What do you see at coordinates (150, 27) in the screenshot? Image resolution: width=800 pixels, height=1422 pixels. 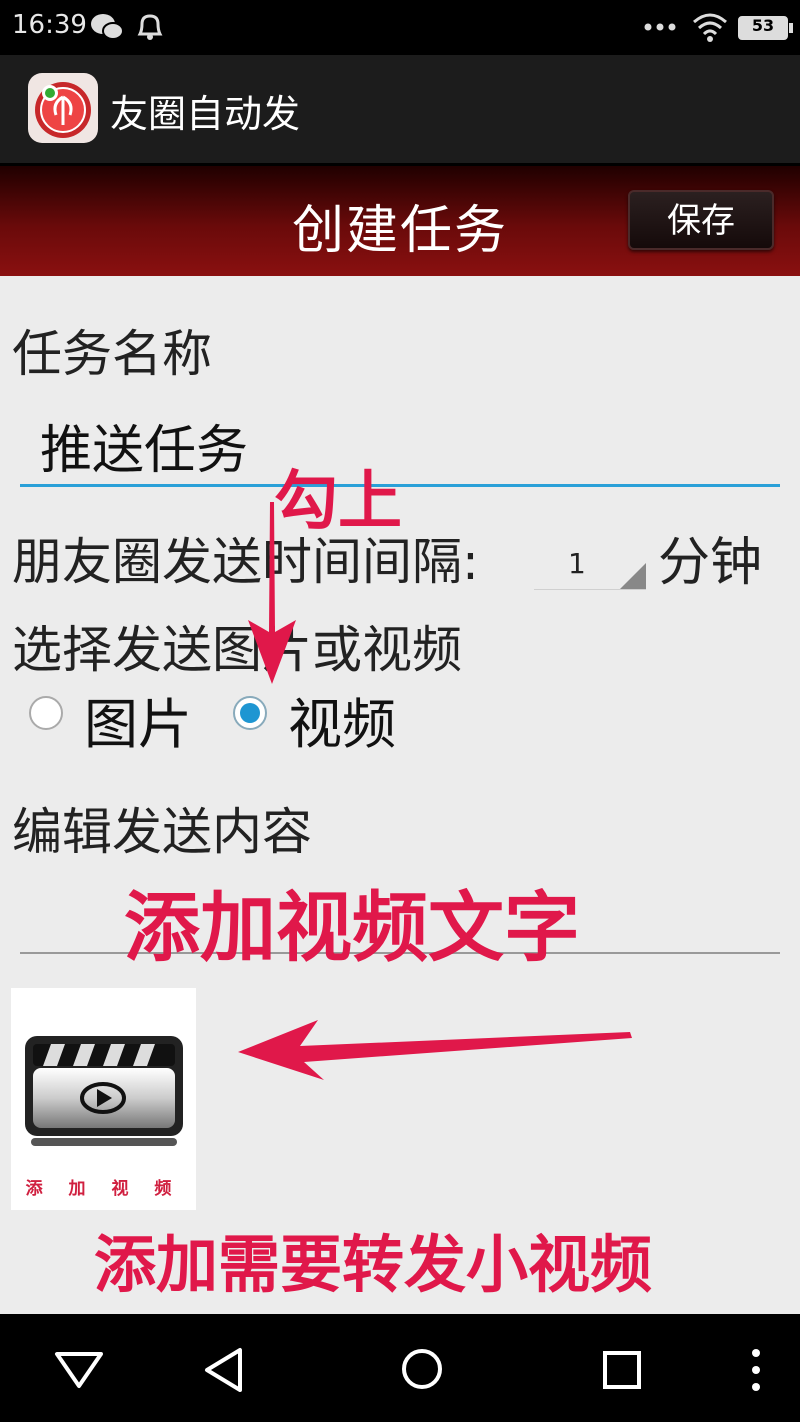 I see `notification-bell-icon` at bounding box center [150, 27].